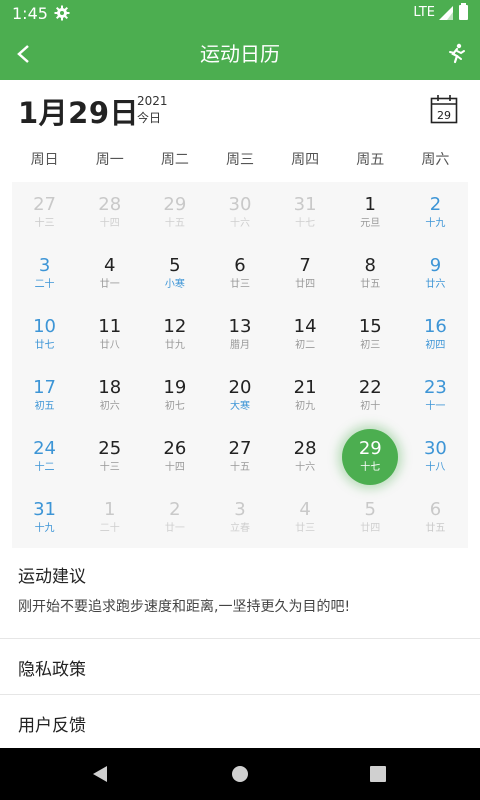 The image size is (480, 800). I want to click on calendar-day: 21 初九, so click(305, 395).